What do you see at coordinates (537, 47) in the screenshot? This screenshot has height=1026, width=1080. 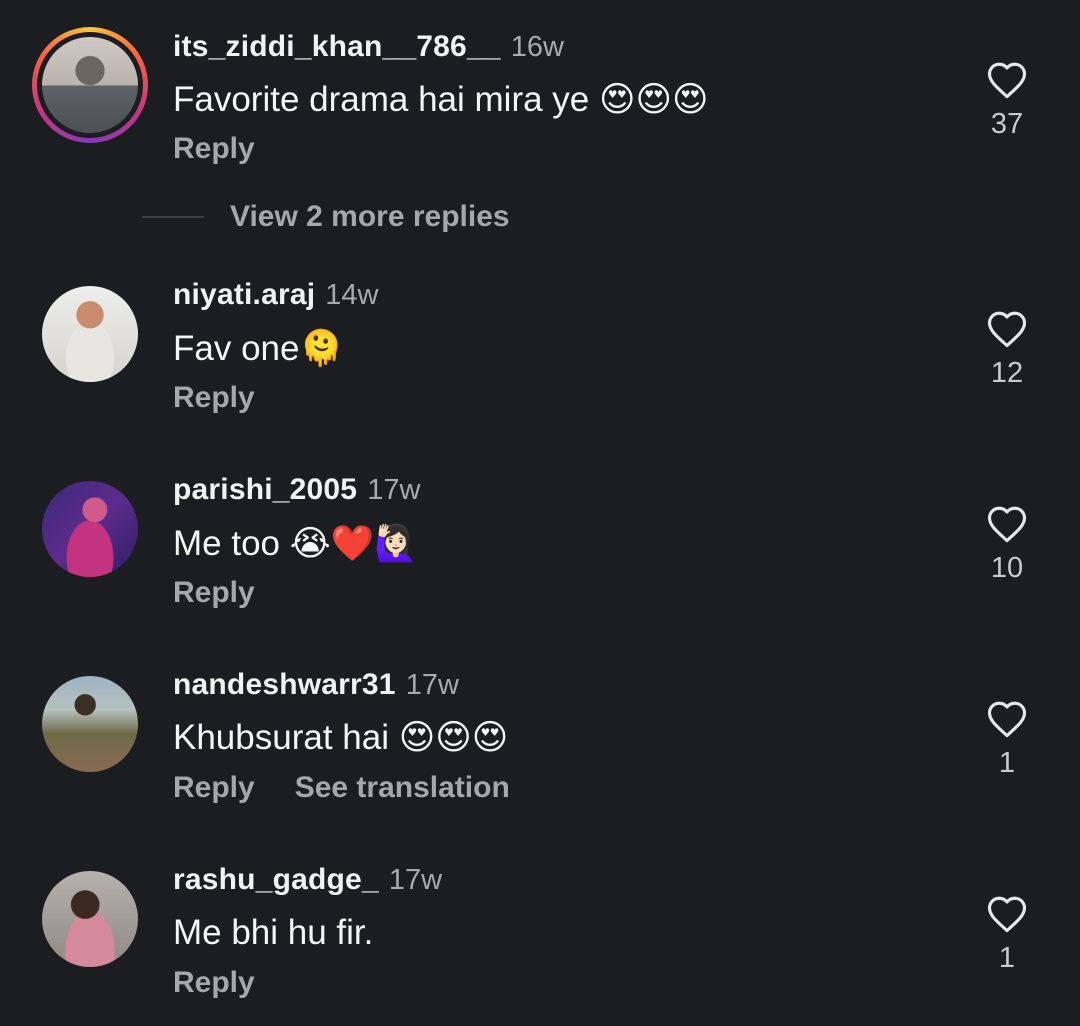 I see `comment-time: 16w` at bounding box center [537, 47].